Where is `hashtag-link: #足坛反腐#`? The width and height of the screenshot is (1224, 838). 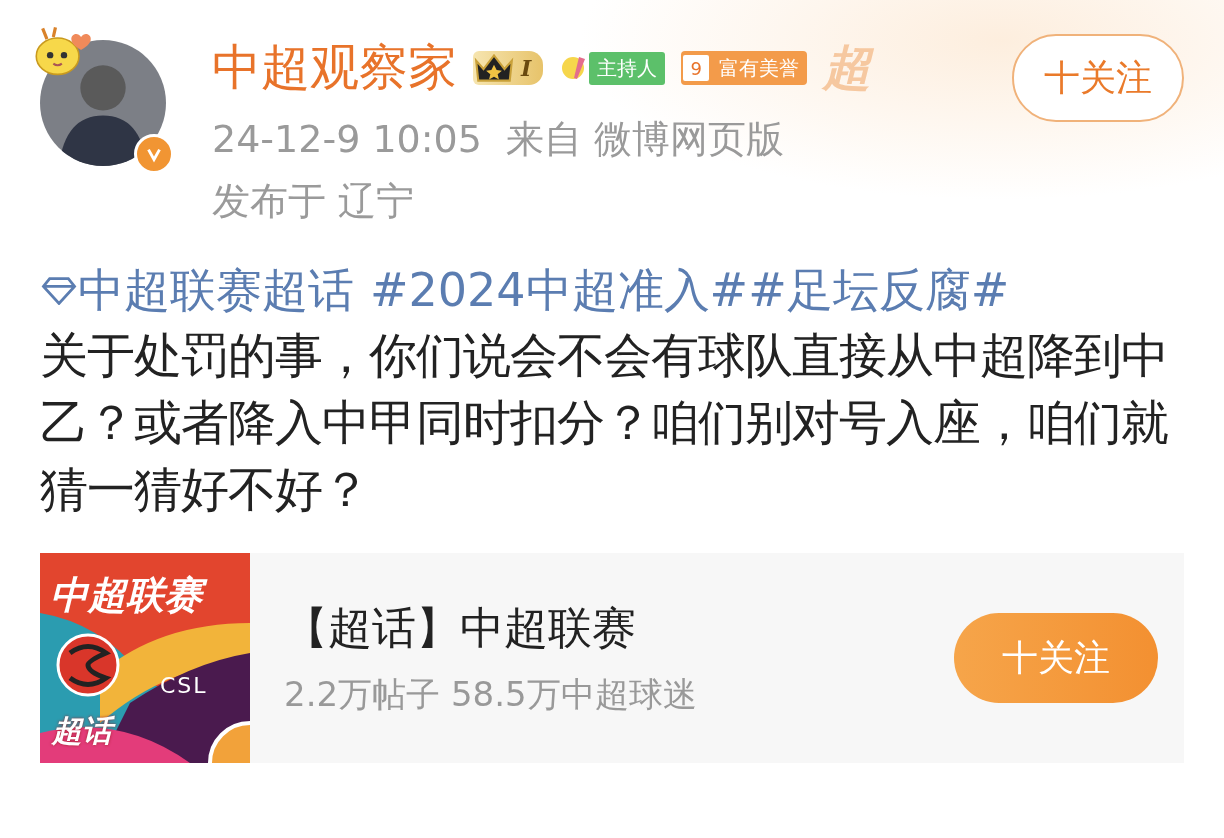
hashtag-link: #足坛反腐# is located at coordinates (879, 291).